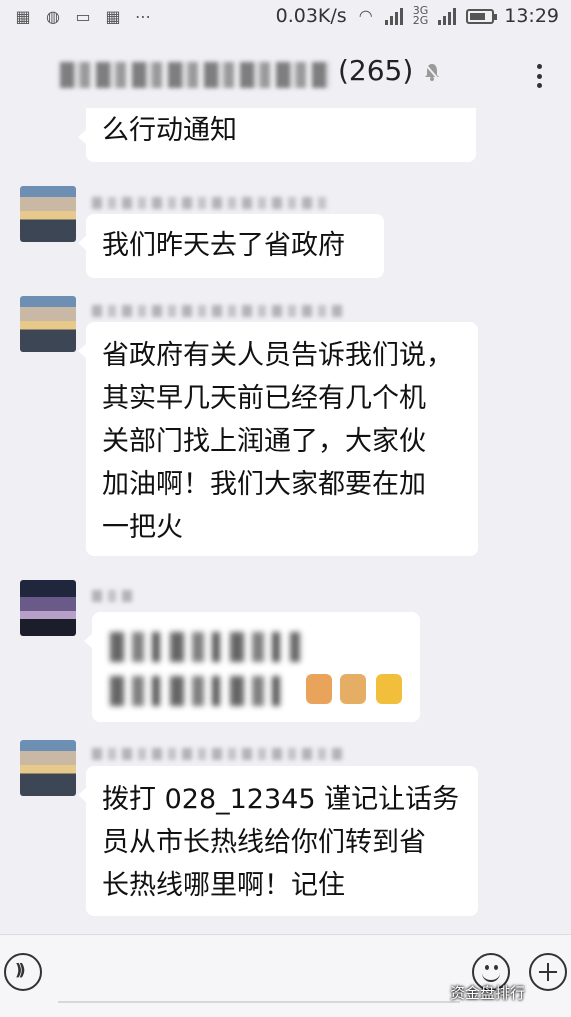 The height and width of the screenshot is (1017, 571). Describe the element at coordinates (365, 15) in the screenshot. I see `wifi-icon: ◠` at that location.